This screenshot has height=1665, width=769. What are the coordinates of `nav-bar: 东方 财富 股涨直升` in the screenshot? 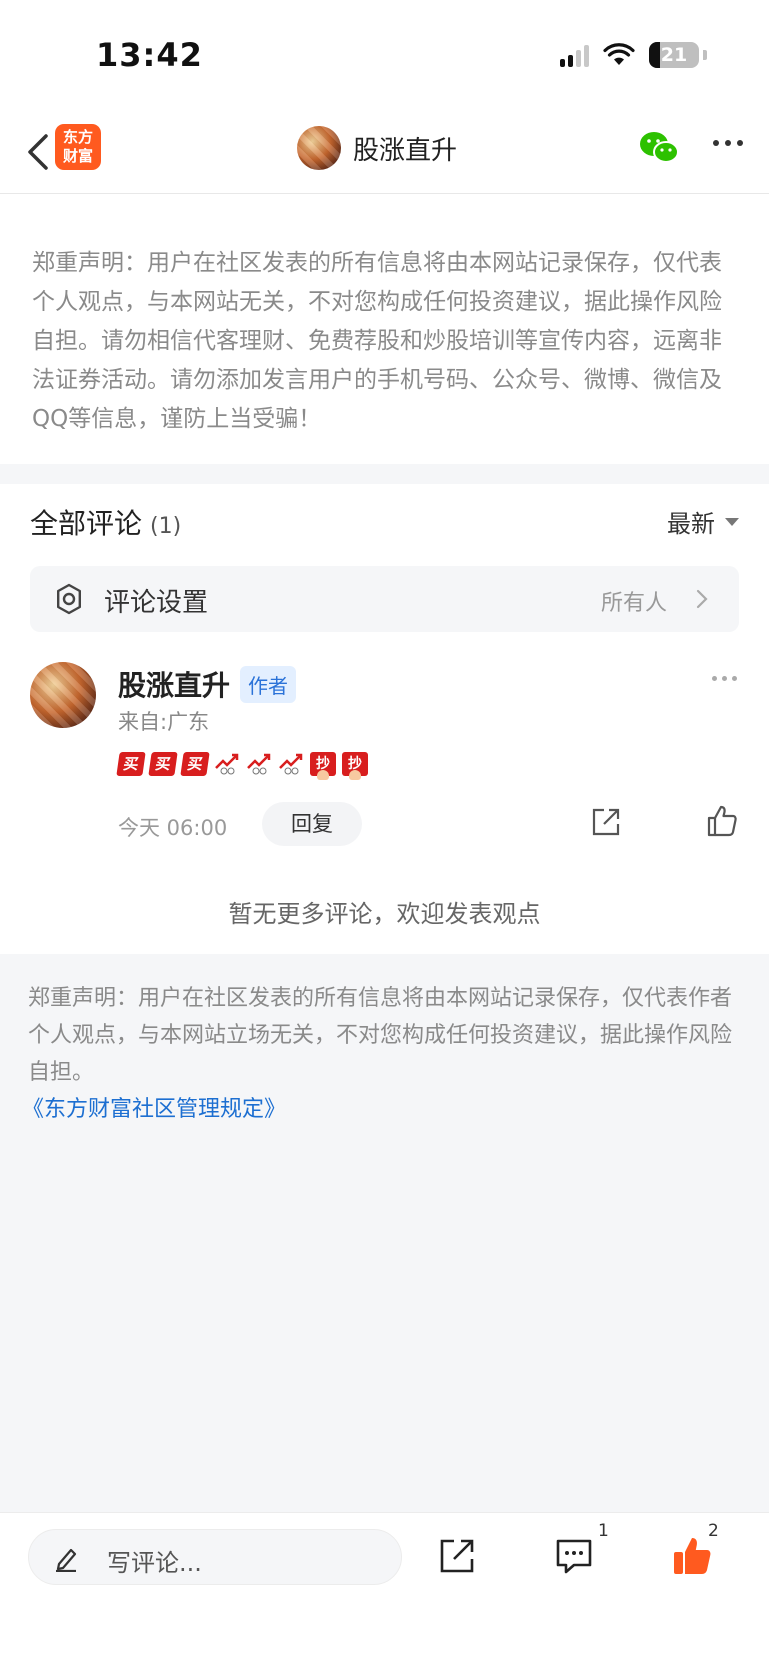 It's located at (384, 152).